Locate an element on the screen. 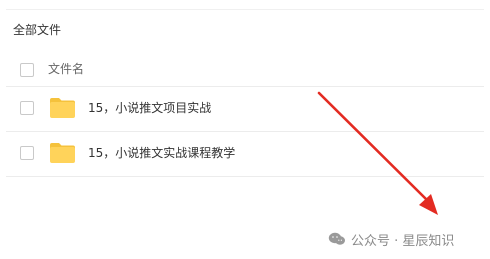 The width and height of the screenshot is (490, 259). watermark: 公众号 · 星辰知识 is located at coordinates (391, 239).